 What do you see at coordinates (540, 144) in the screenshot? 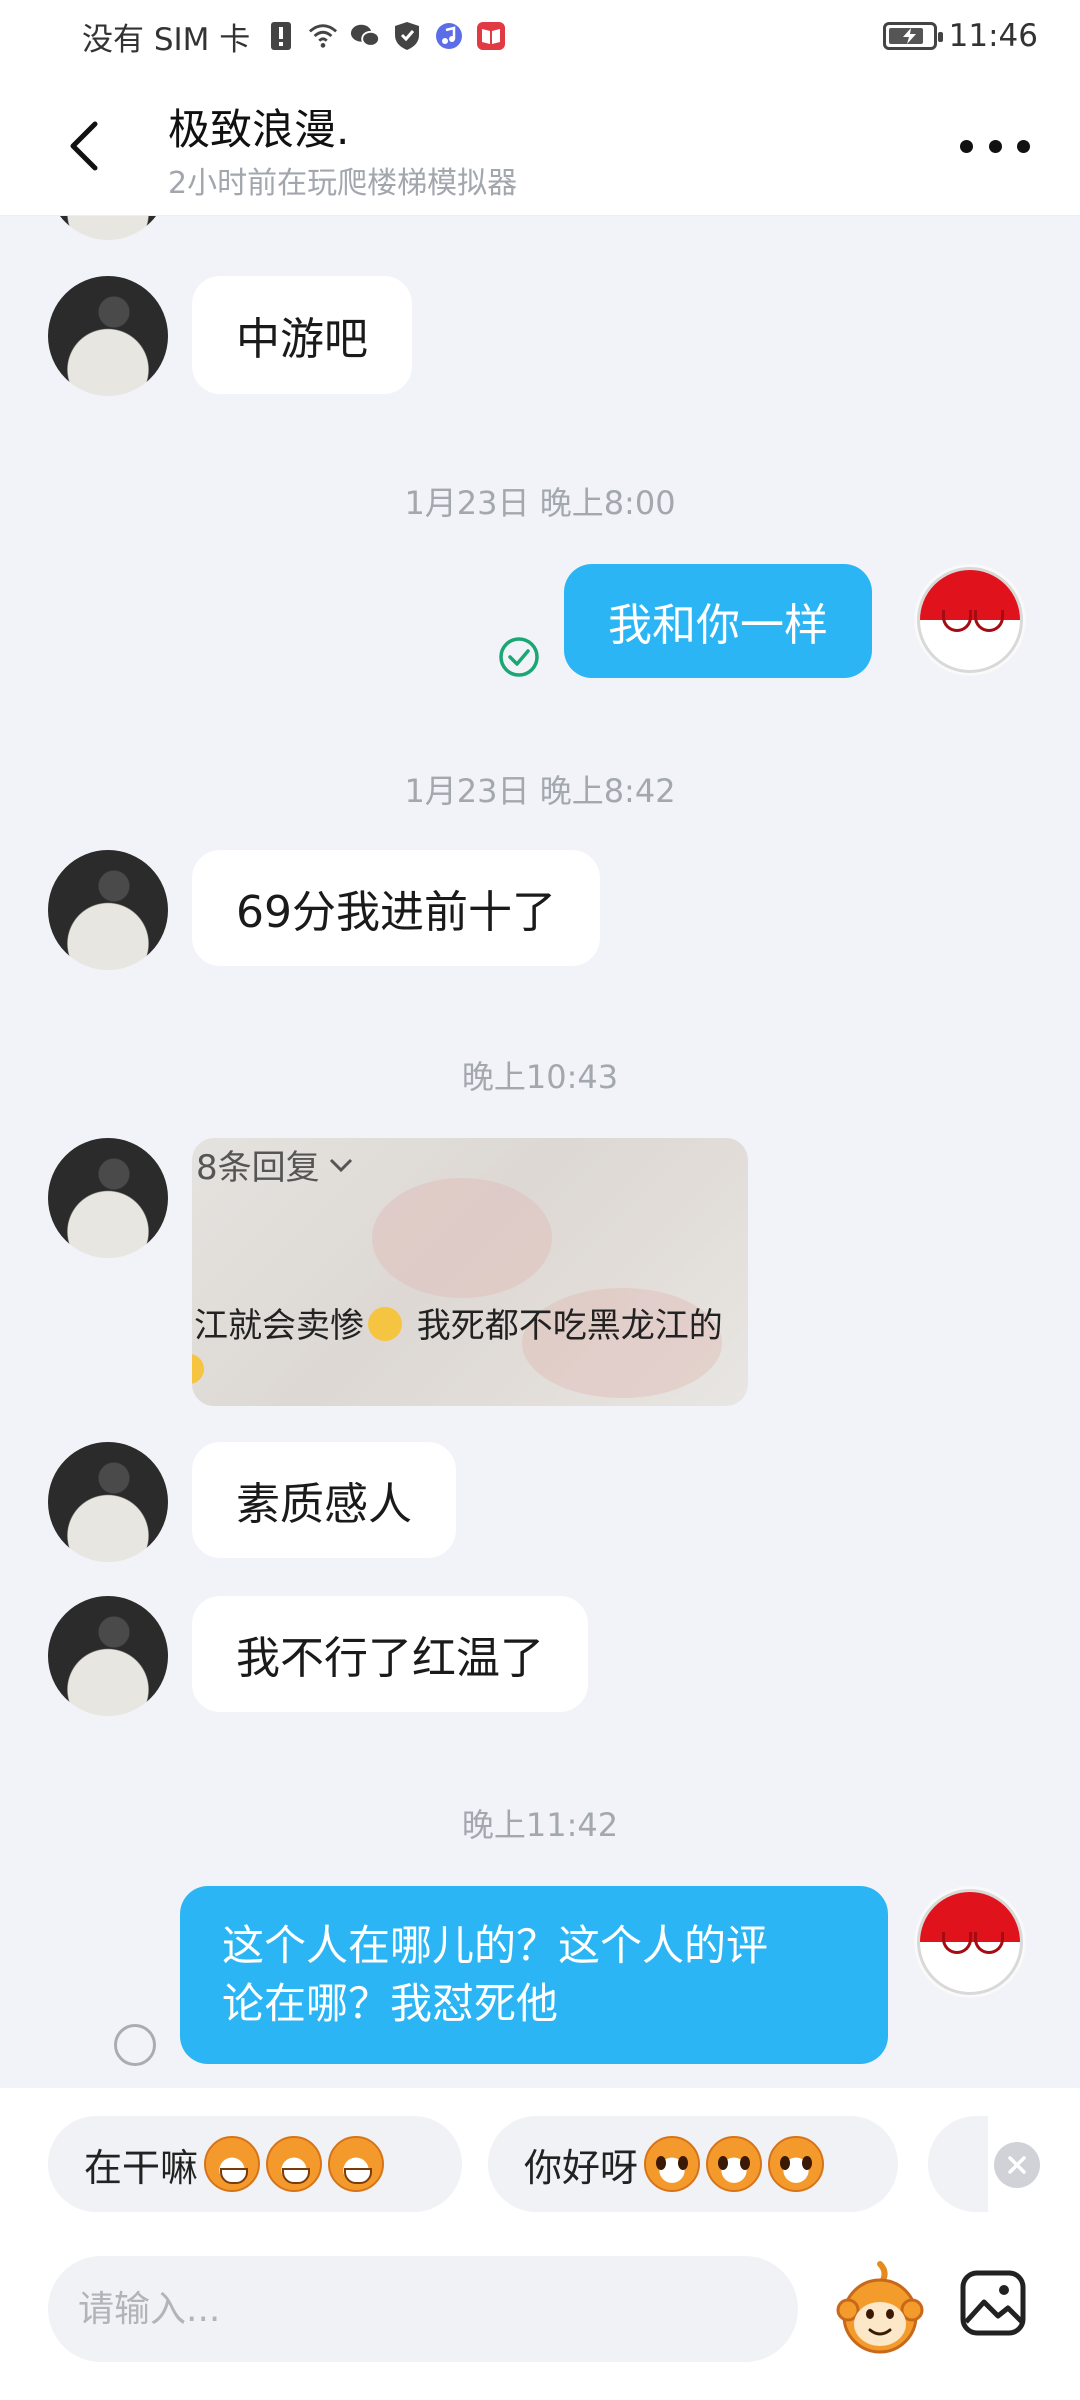
I see `chat-header: 极致浪漫. 2小时前在玩爬楼梯模拟器` at bounding box center [540, 144].